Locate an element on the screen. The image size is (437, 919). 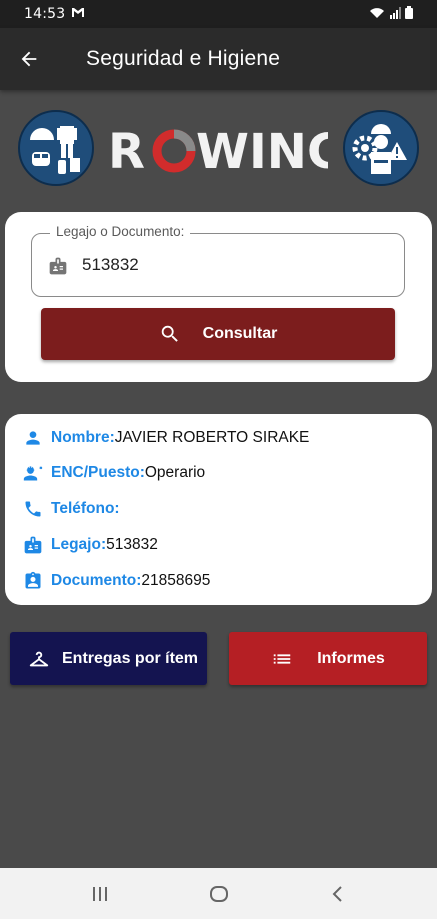
back-nav-button is located at coordinates (338, 894).